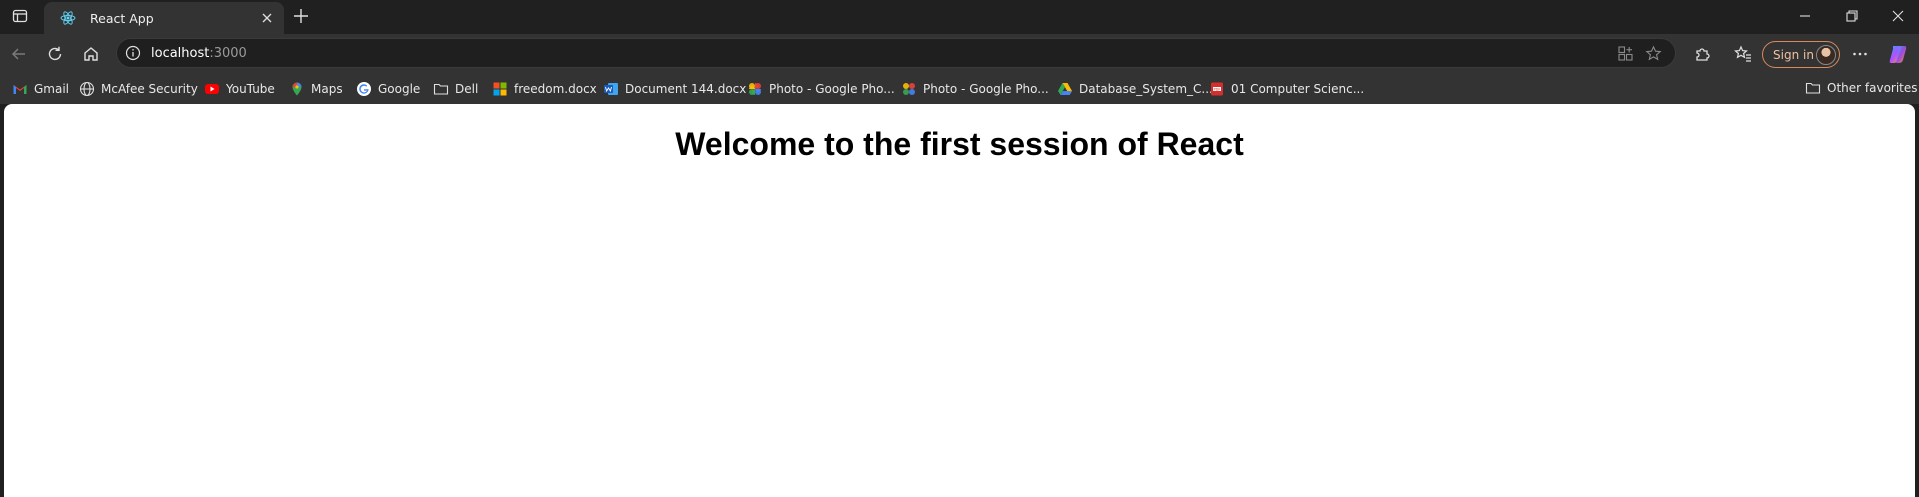  I want to click on active-tab: React App, so click(164, 18).